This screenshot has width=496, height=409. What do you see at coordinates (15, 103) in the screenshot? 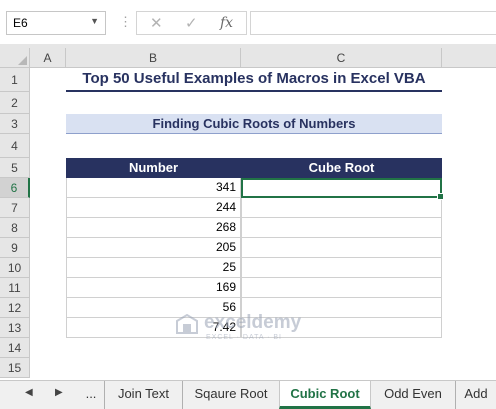
I see `row-header-2: 2` at bounding box center [15, 103].